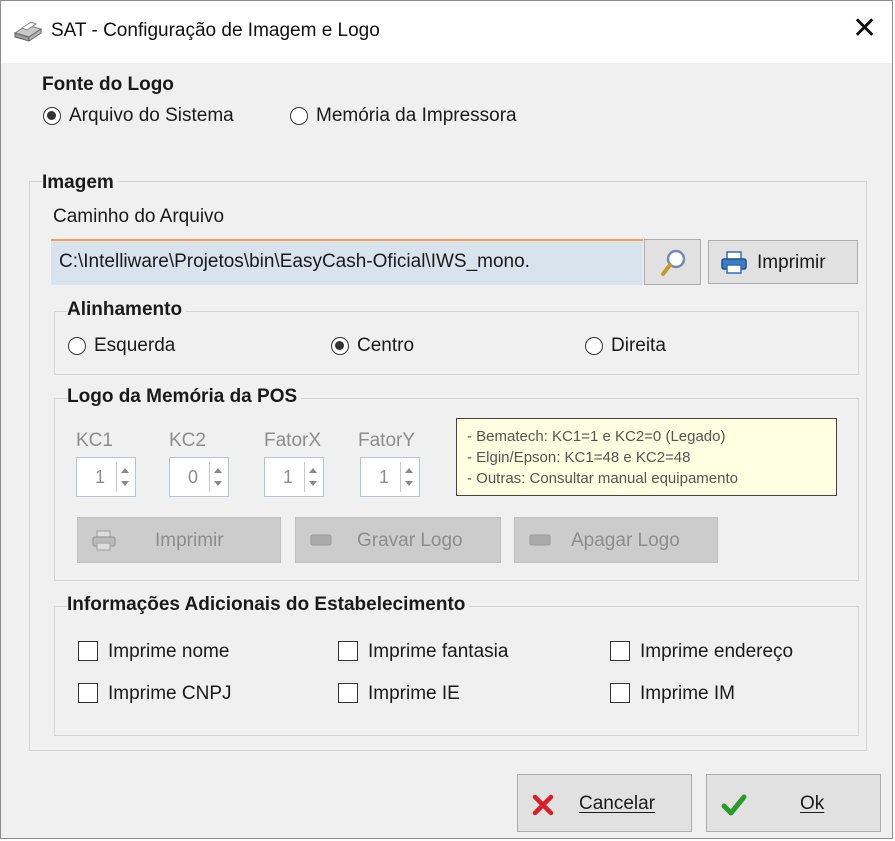 The image size is (895, 841). I want to click on check-imprime-cnpj-label: Imprime CNPJ, so click(170, 694).